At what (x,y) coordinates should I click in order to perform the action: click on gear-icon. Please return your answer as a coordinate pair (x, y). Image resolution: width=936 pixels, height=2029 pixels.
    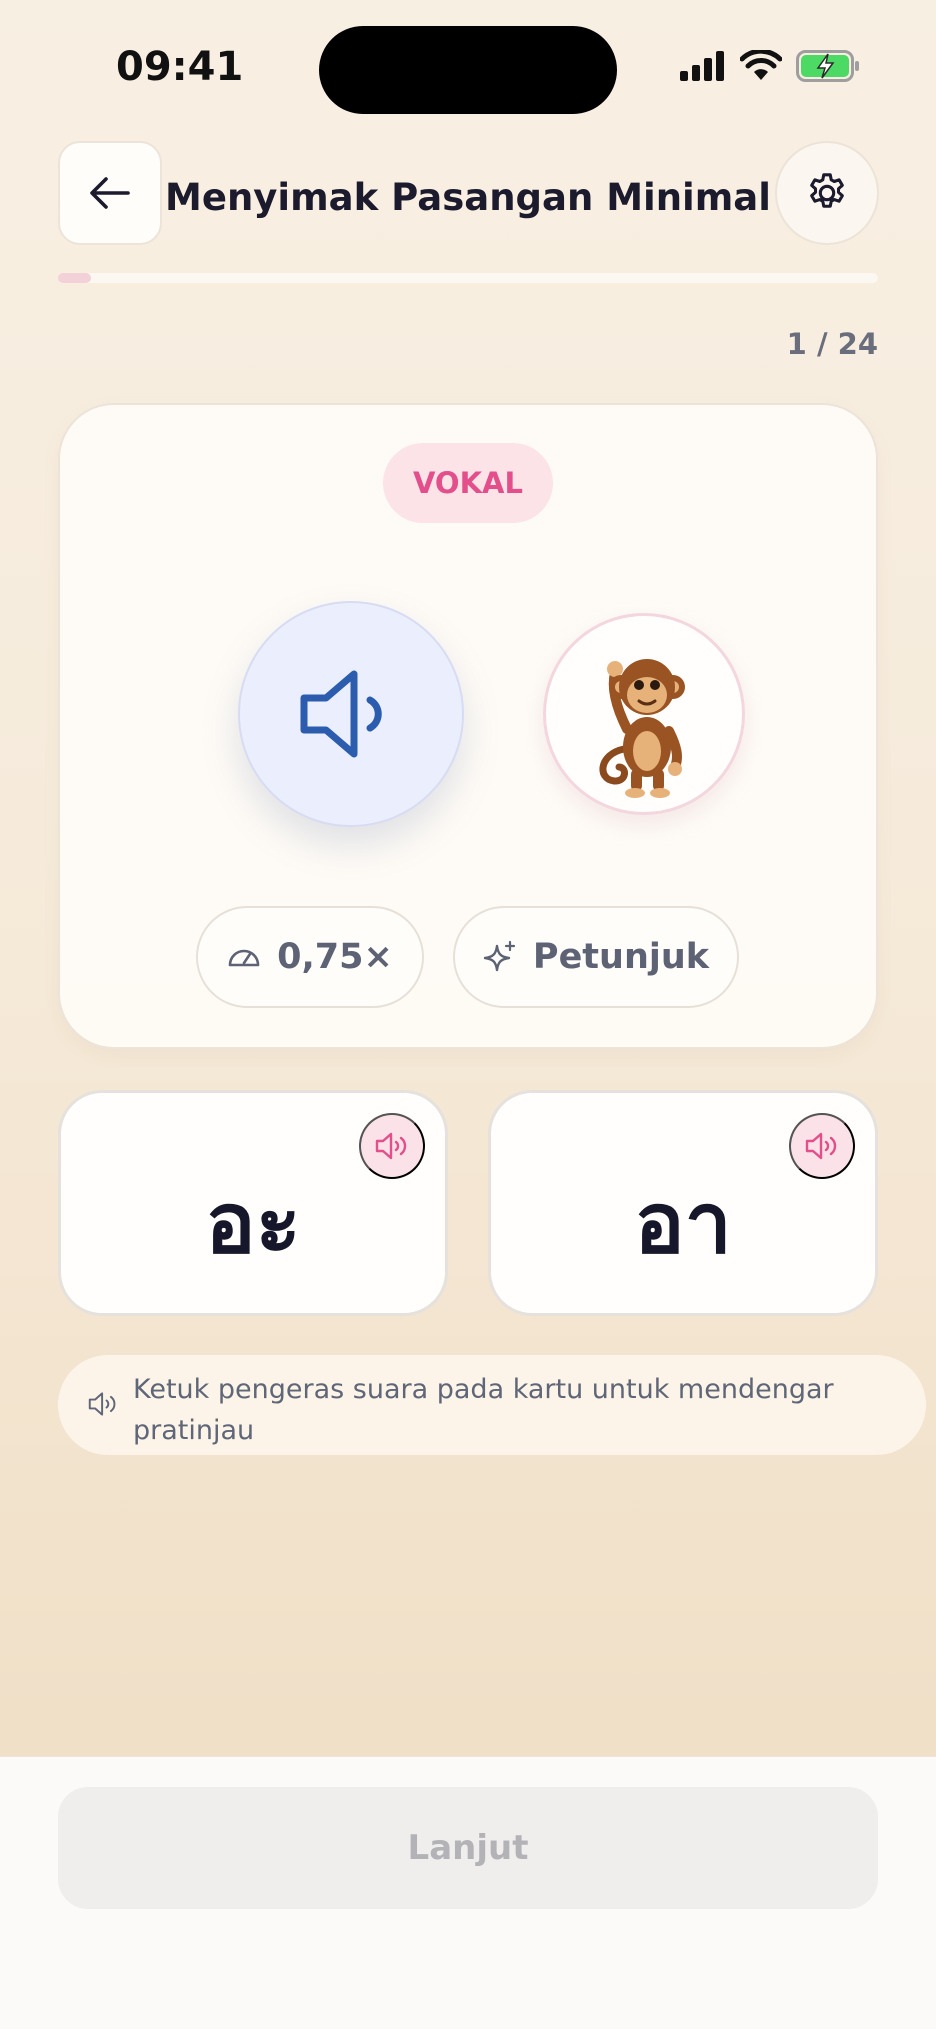
    Looking at the image, I should click on (827, 190).